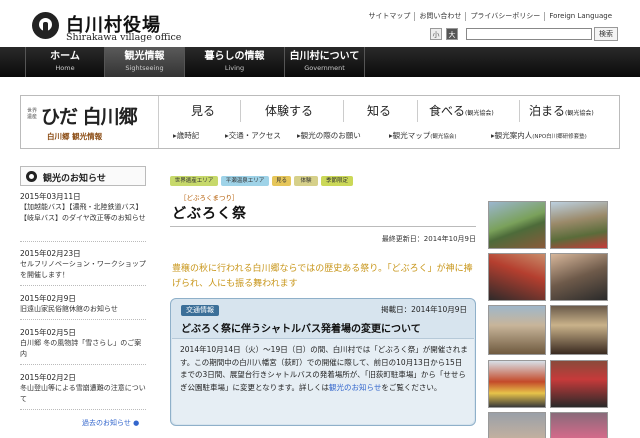 The width and height of the screenshot is (640, 438). I want to click on sub-link-map-label: 観光マップ, so click(411, 135).